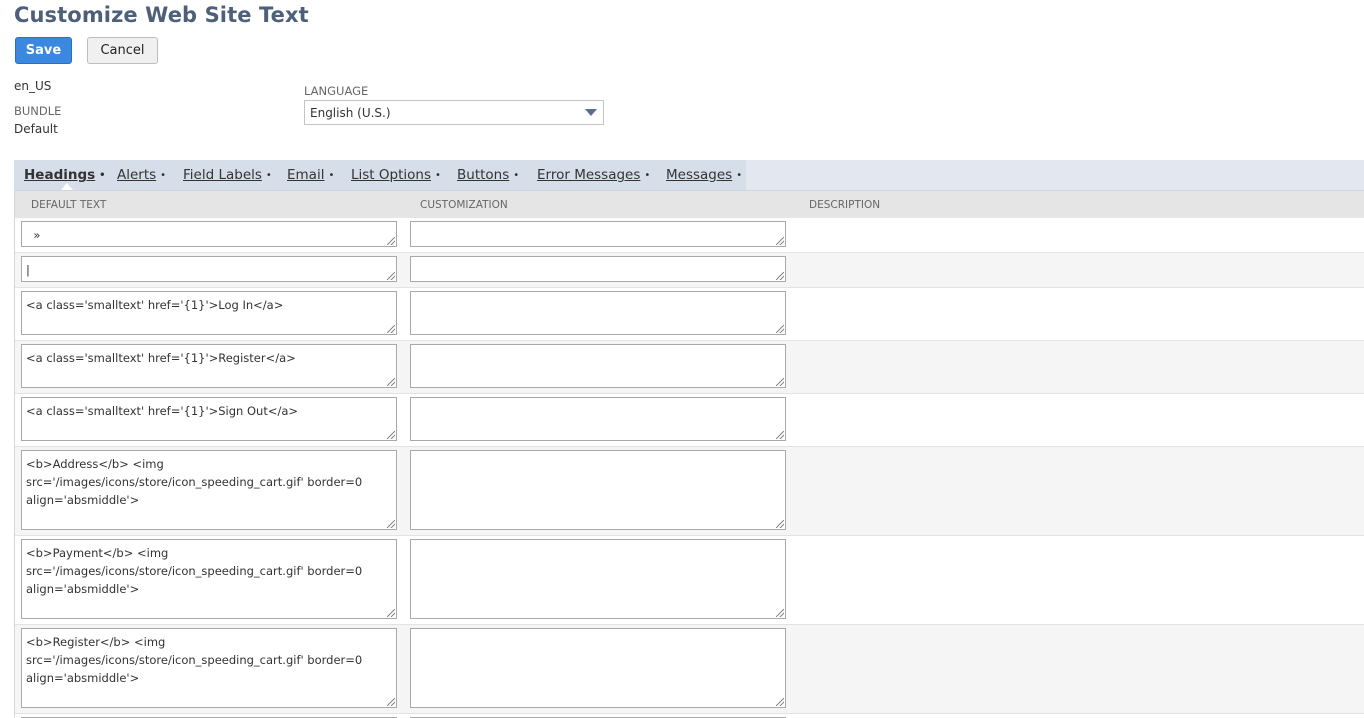 This screenshot has height=718, width=1364. Describe the element at coordinates (350, 112) in the screenshot. I see `language-select-value: English (U.S.)` at that location.